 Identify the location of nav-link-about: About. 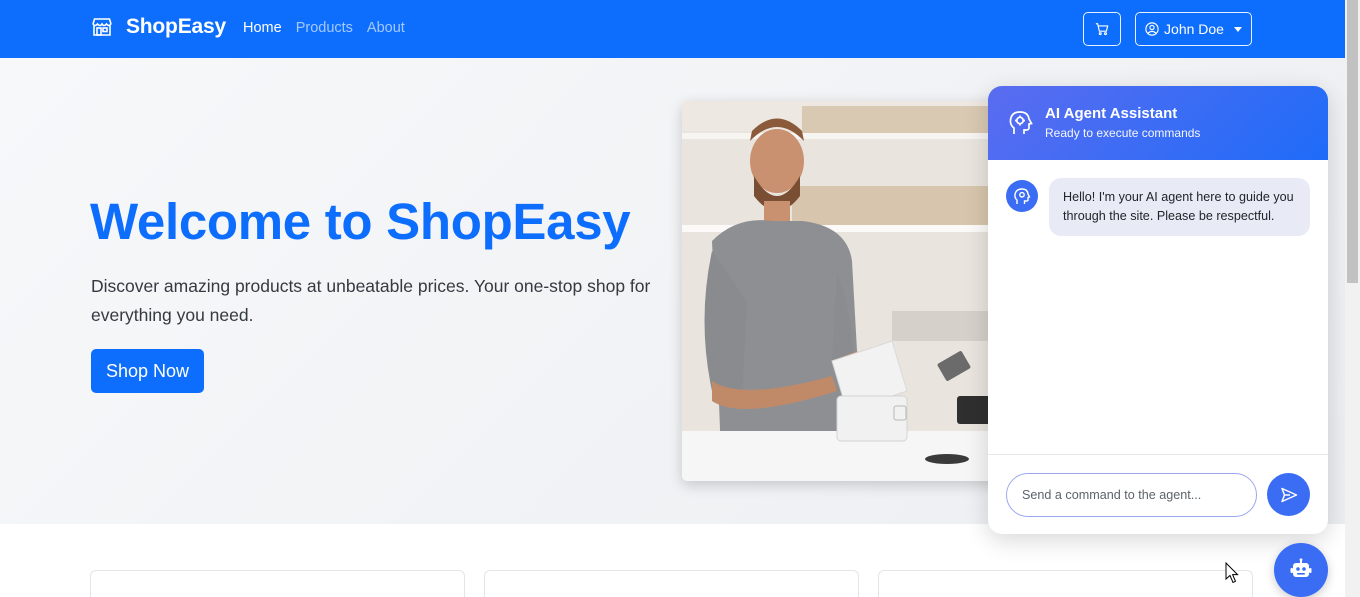
(386, 28).